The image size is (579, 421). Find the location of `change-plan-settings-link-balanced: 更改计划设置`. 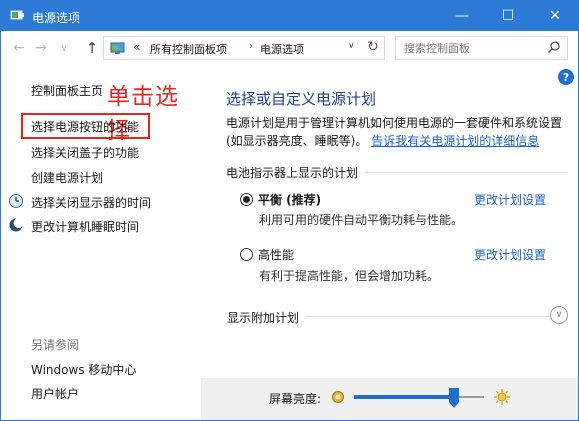

change-plan-settings-link-balanced: 更改计划设置 is located at coordinates (510, 199).